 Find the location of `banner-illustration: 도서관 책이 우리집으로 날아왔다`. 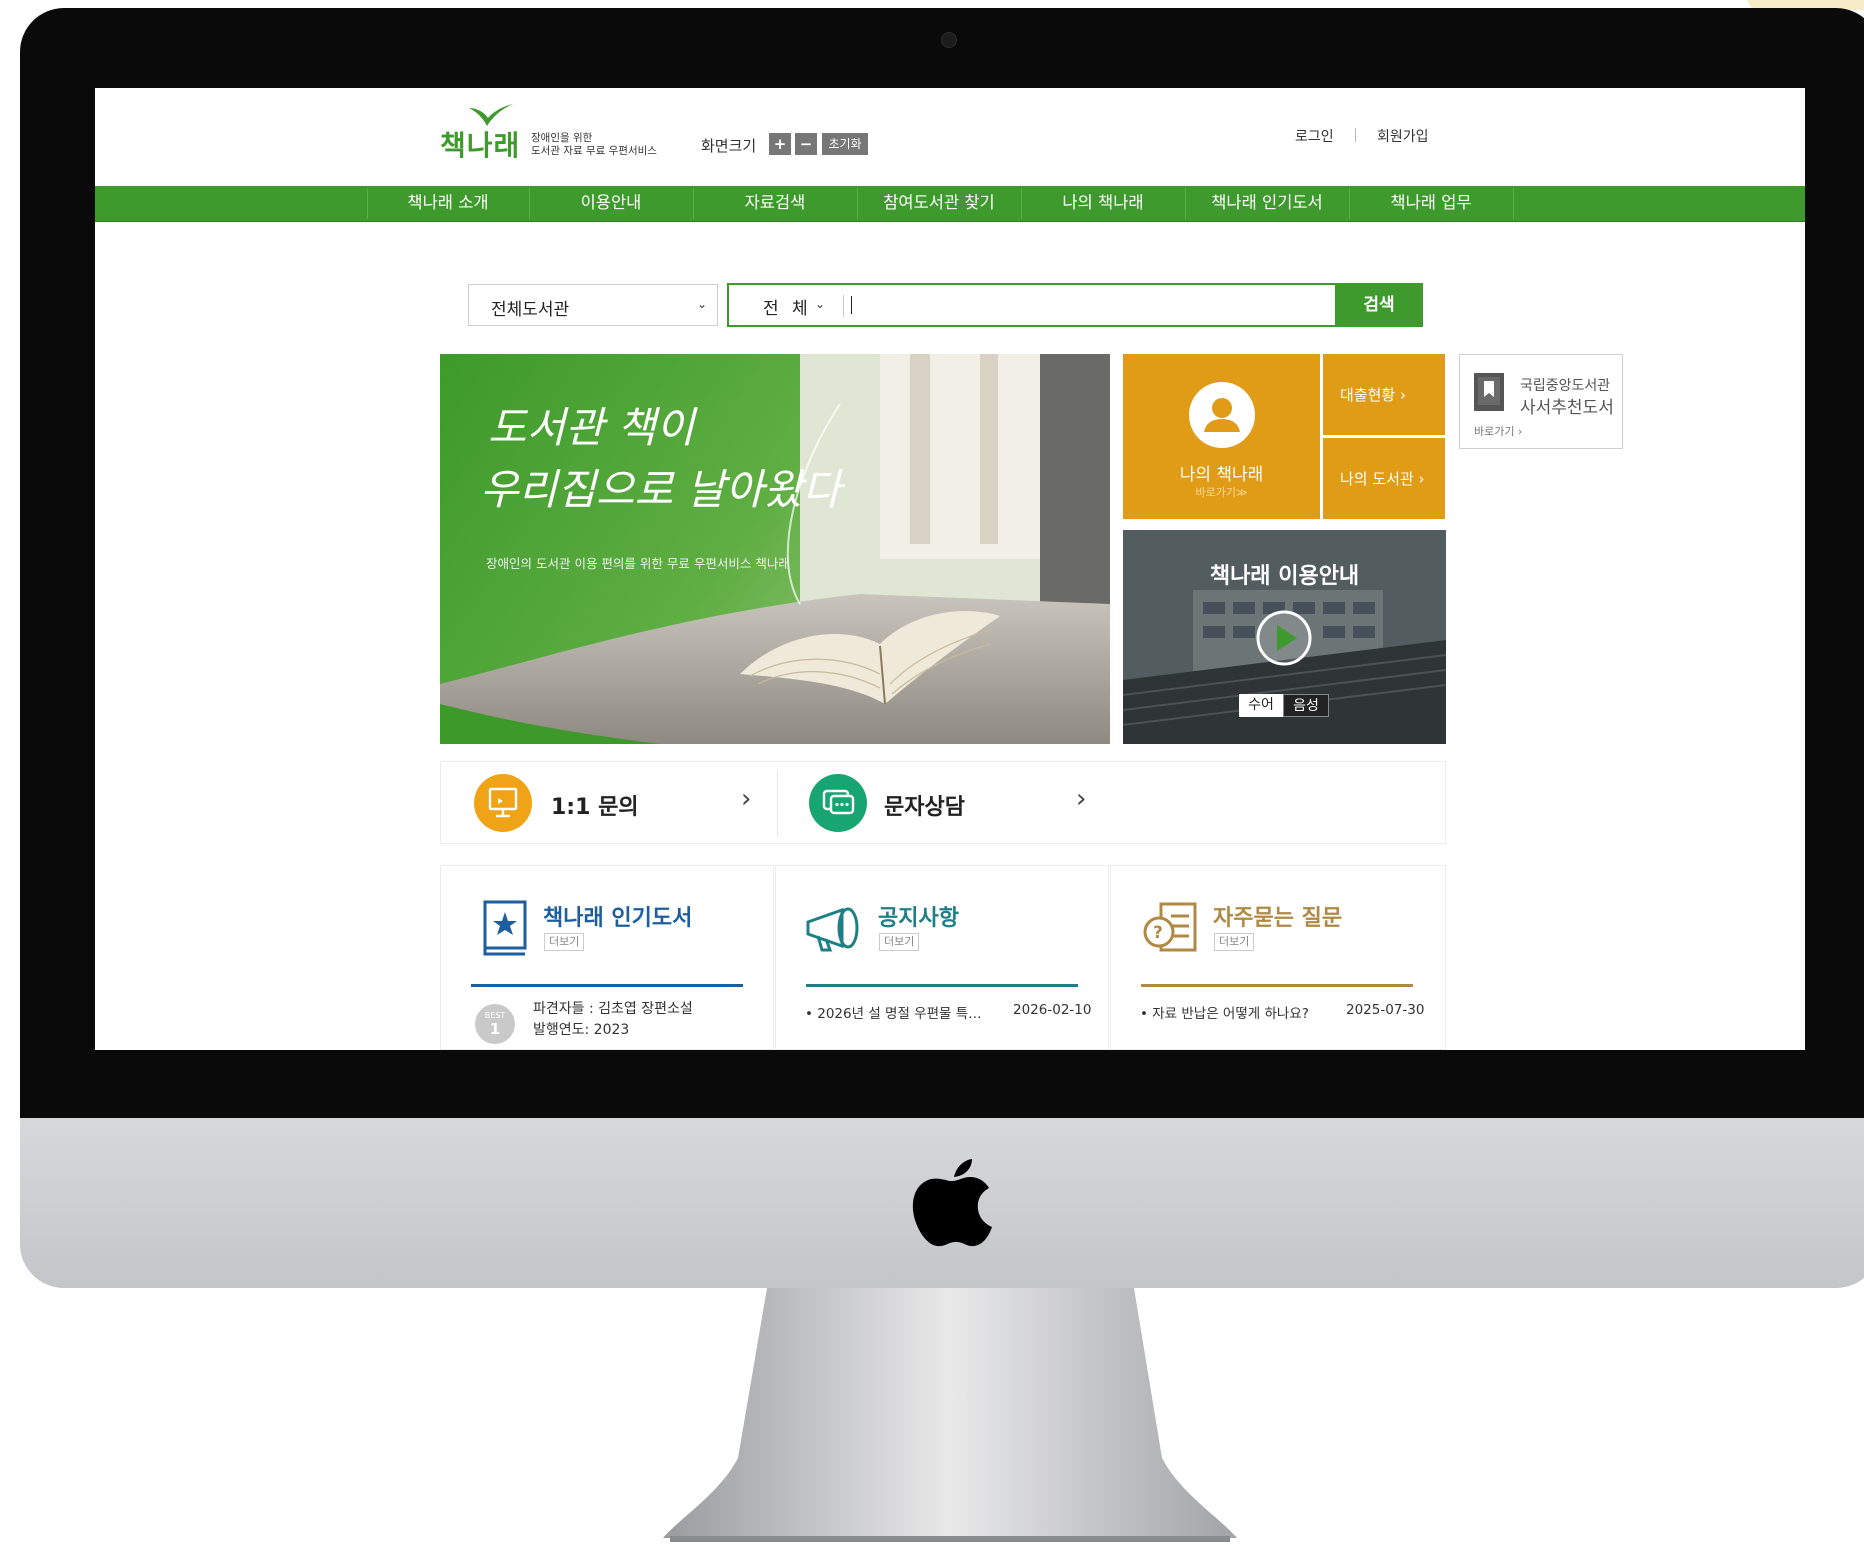

banner-illustration: 도서관 책이 우리집으로 날아왔다 is located at coordinates (775, 549).